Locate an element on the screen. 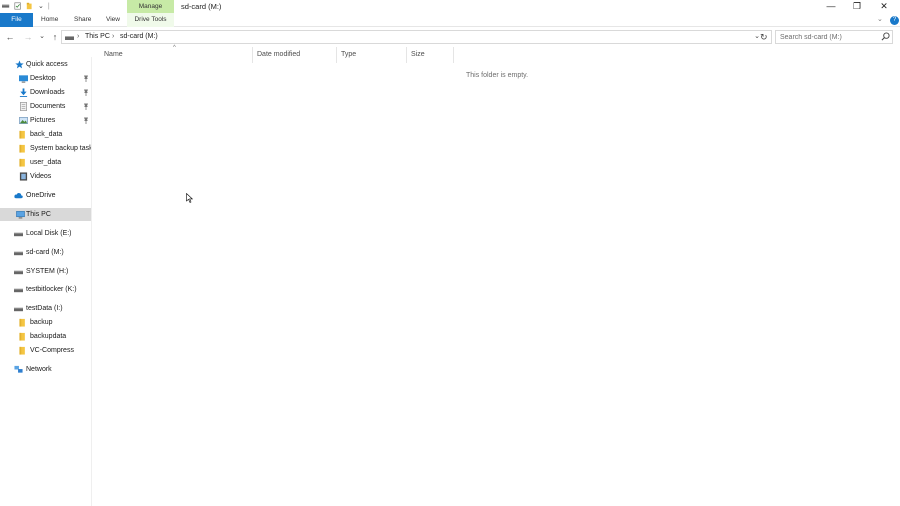 The width and height of the screenshot is (900, 506). tab-view: View is located at coordinates (113, 20).